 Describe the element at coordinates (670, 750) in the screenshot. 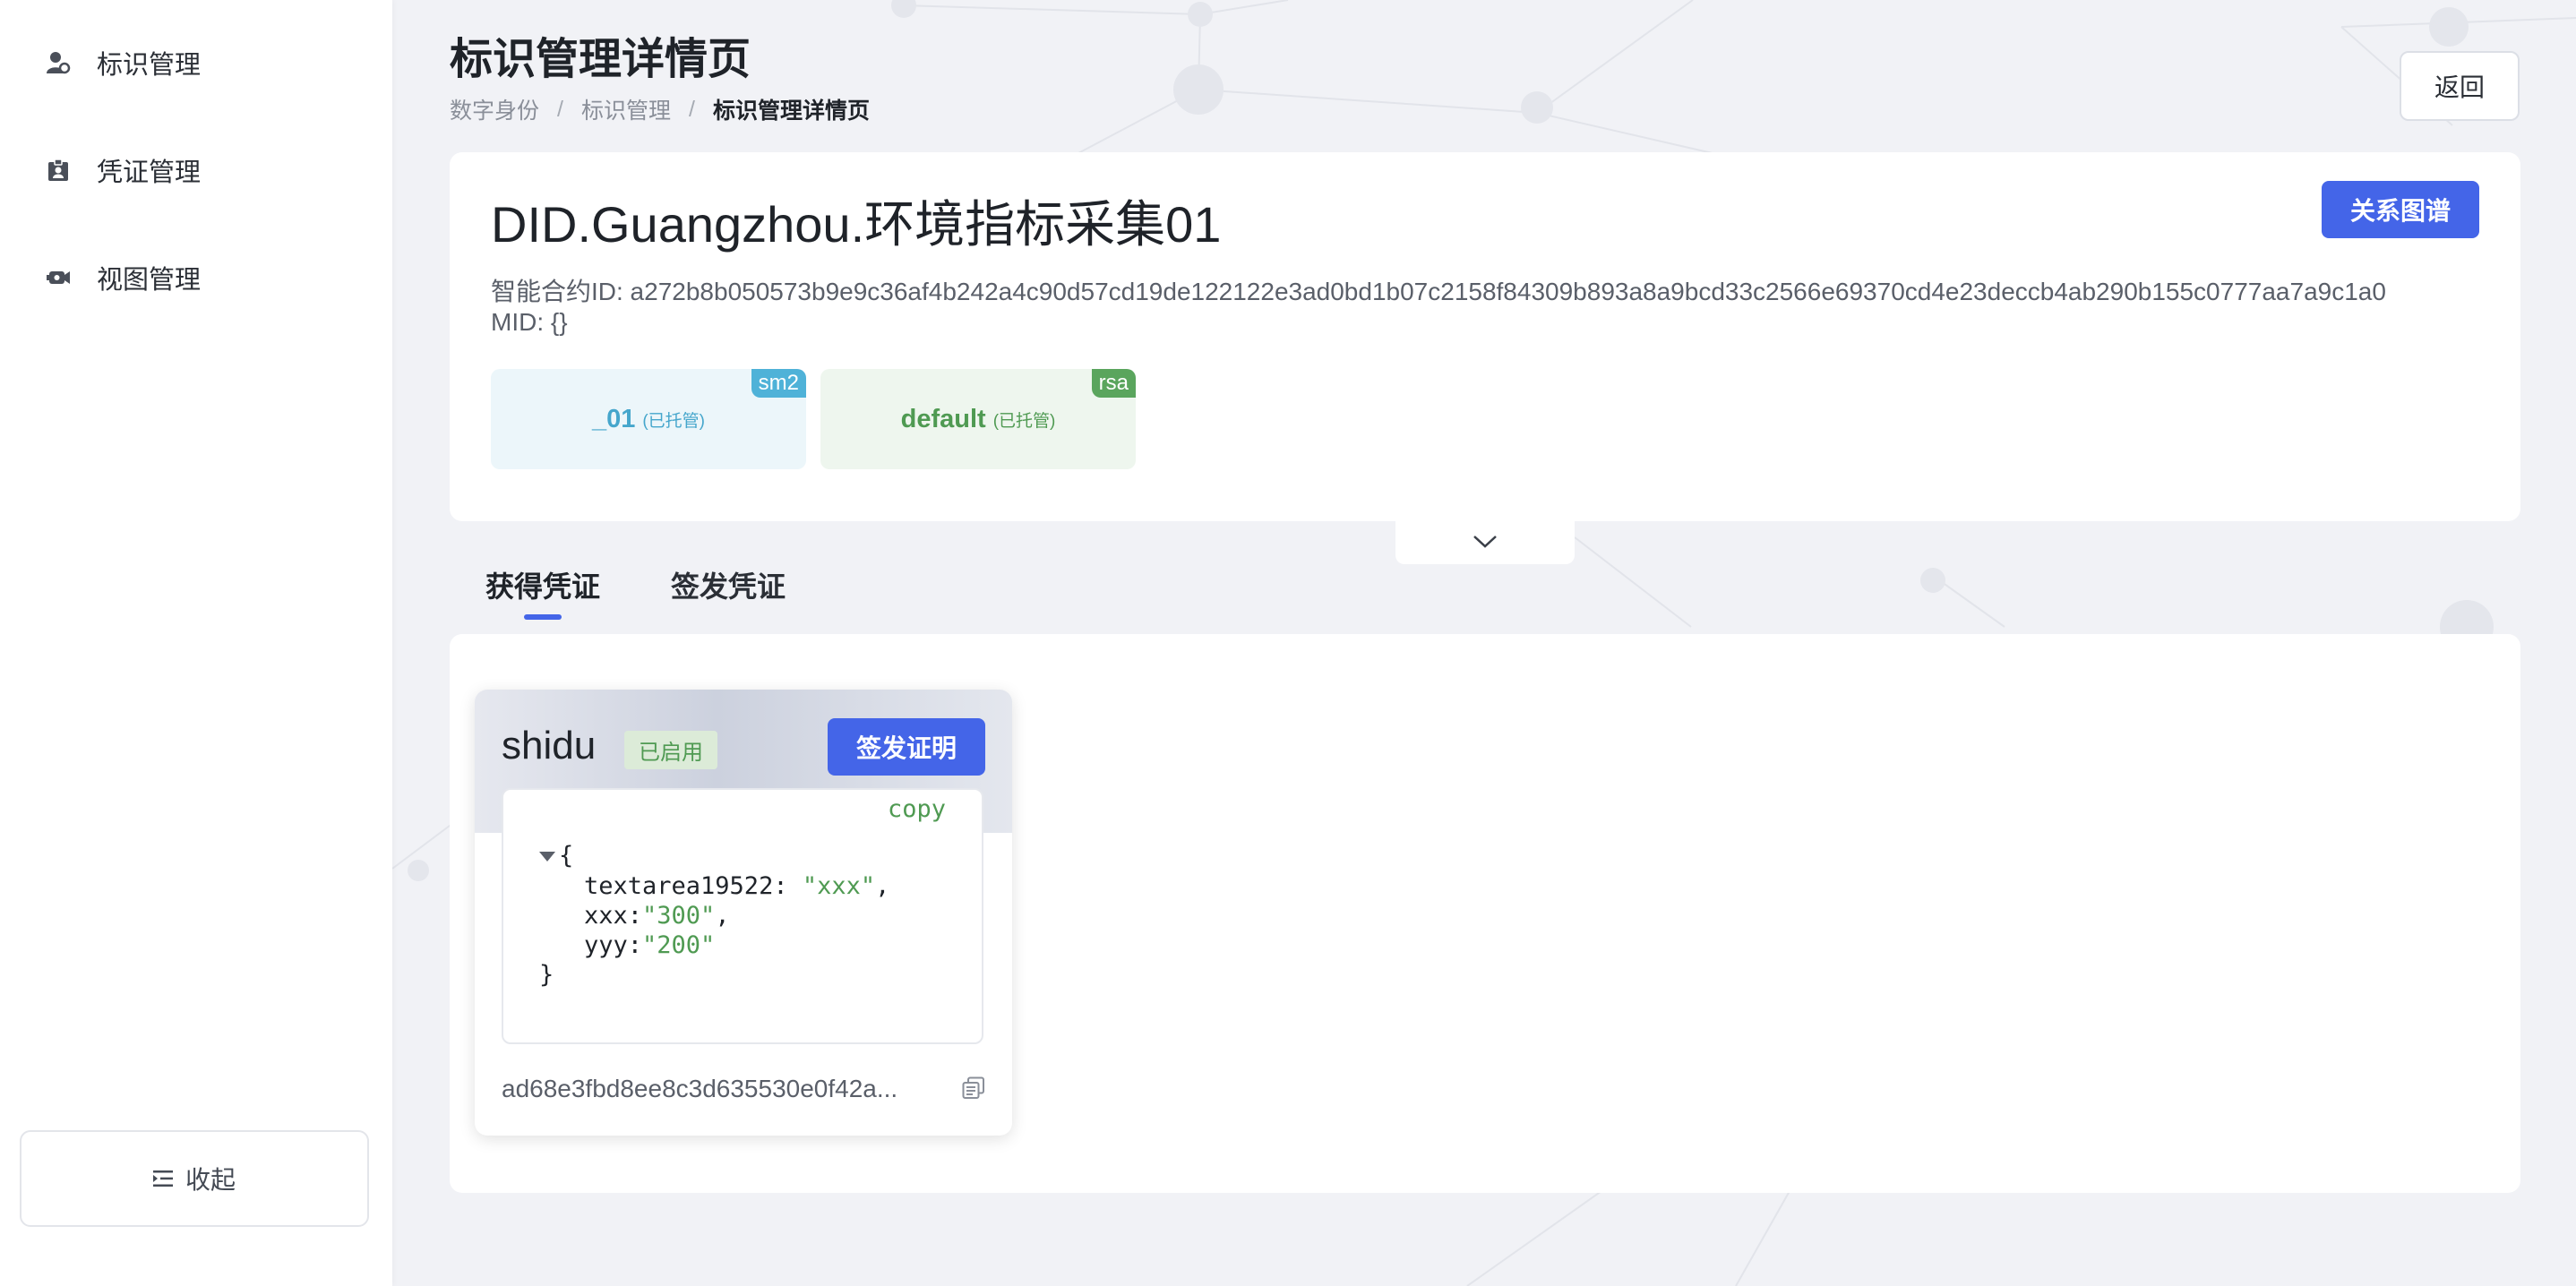

I see `status-badge: 已启用` at that location.